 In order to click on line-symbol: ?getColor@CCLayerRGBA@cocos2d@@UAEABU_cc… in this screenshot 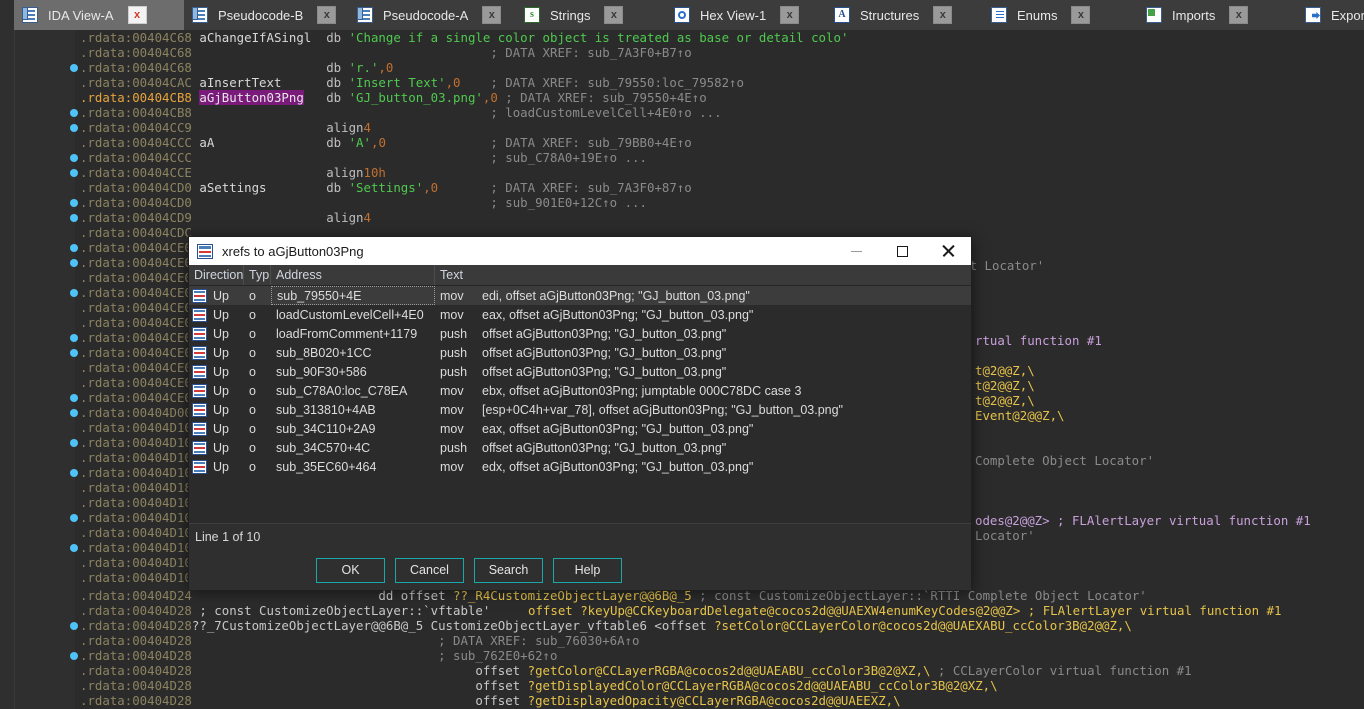, I will do `click(729, 670)`.